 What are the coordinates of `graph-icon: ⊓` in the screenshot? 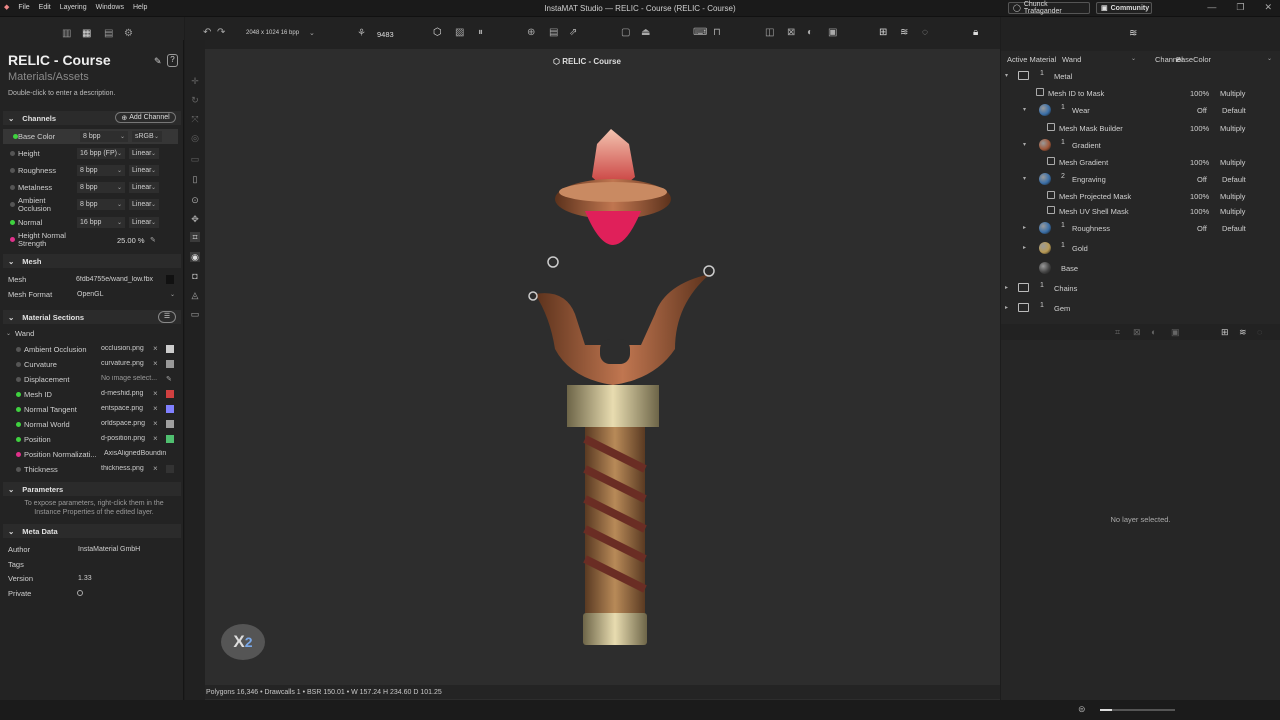 It's located at (717, 32).